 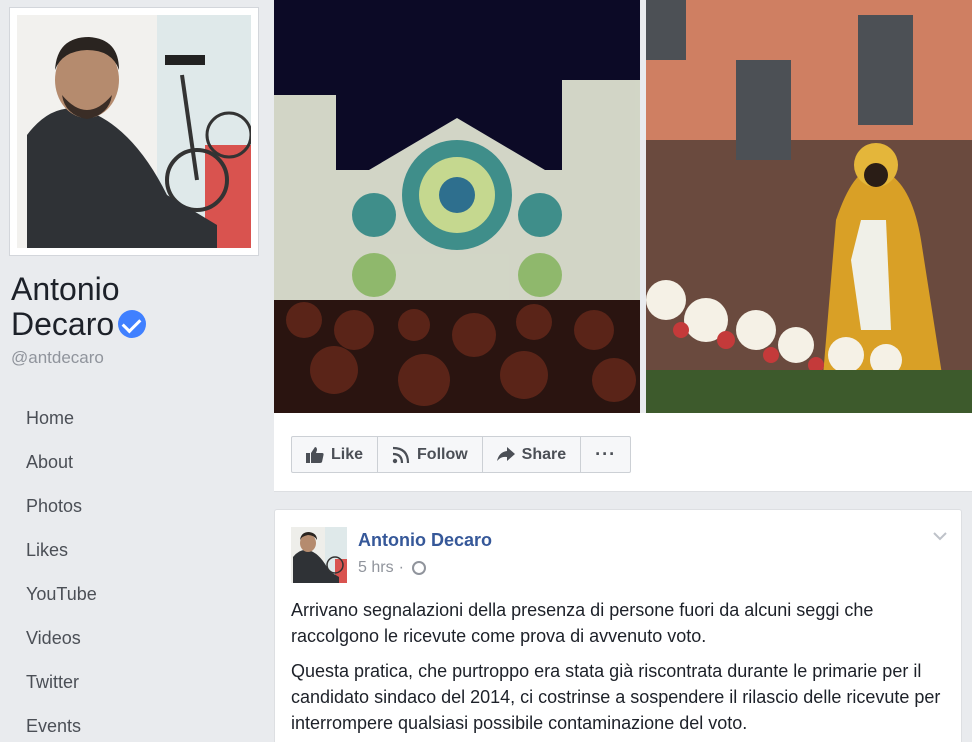 I want to click on profile-photo, so click(x=134, y=131).